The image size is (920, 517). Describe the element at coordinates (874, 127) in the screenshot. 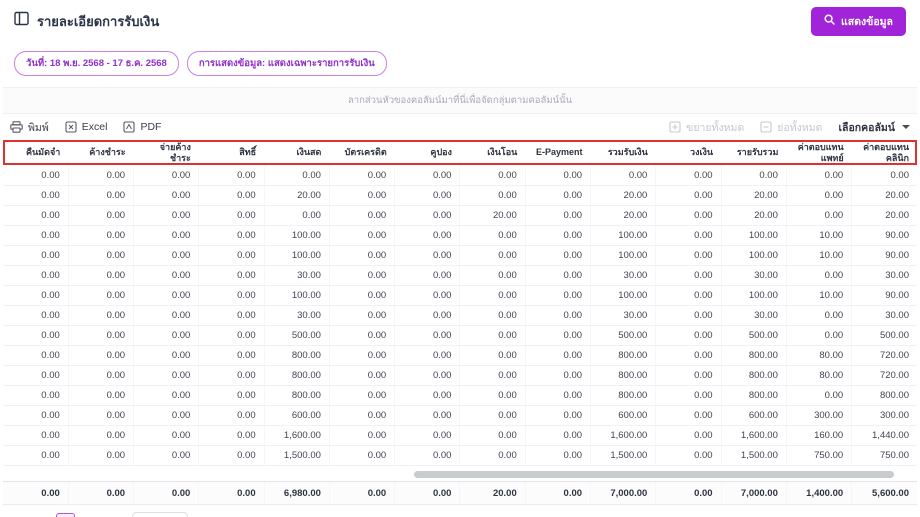

I see `choose-columns-button: เลือกคอลัมน์` at that location.